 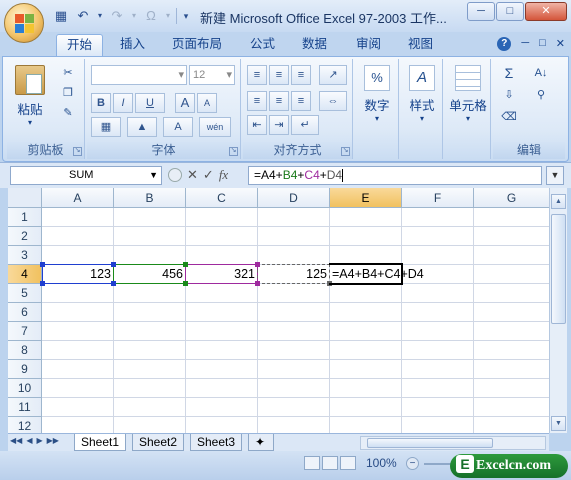 What do you see at coordinates (16, 440) in the screenshot?
I see `first-sheet-icon: ◀◀` at bounding box center [16, 440].